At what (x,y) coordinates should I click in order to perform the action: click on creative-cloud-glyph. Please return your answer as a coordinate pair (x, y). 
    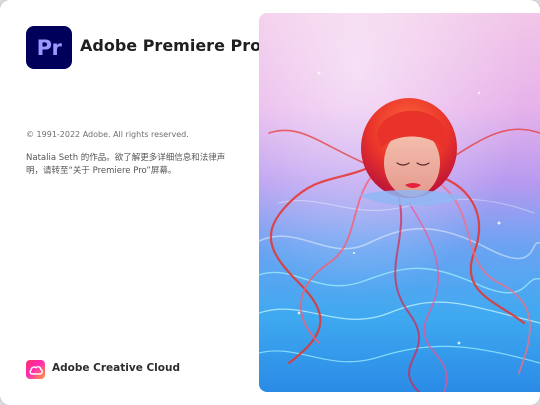
    Looking at the image, I should click on (35, 370).